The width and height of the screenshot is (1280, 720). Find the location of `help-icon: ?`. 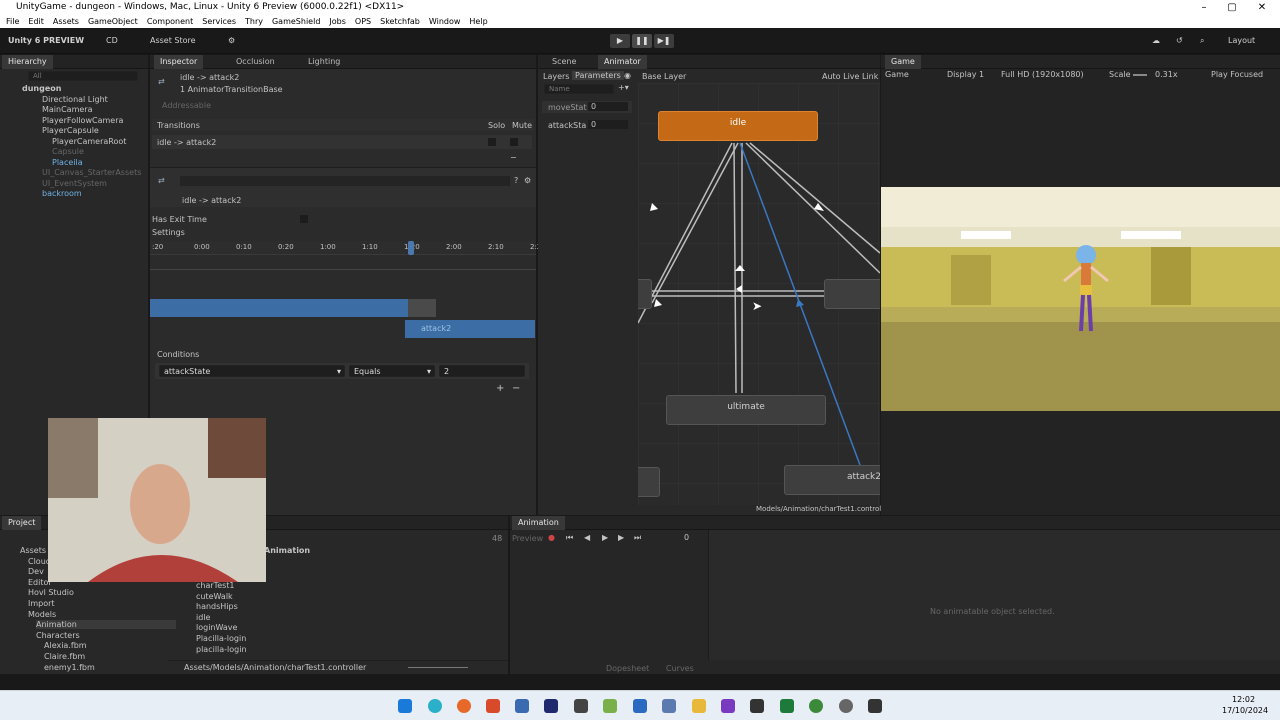

help-icon: ? is located at coordinates (516, 180).